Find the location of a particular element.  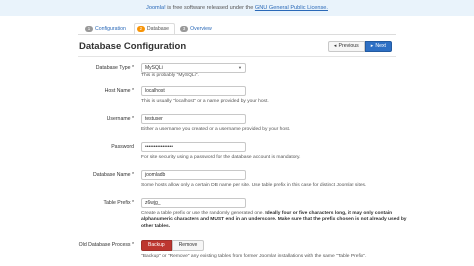

old-database-process-toggle: Backup Remove is located at coordinates (173, 245).